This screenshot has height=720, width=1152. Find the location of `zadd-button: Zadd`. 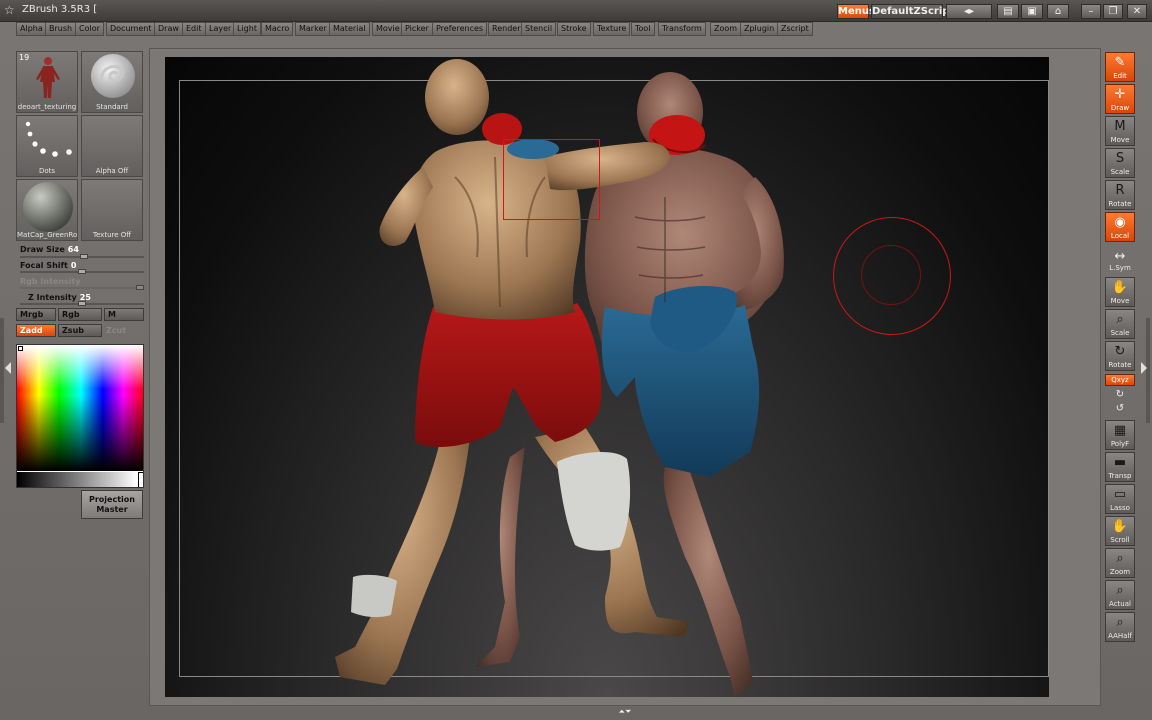

zadd-button: Zadd is located at coordinates (36, 330).